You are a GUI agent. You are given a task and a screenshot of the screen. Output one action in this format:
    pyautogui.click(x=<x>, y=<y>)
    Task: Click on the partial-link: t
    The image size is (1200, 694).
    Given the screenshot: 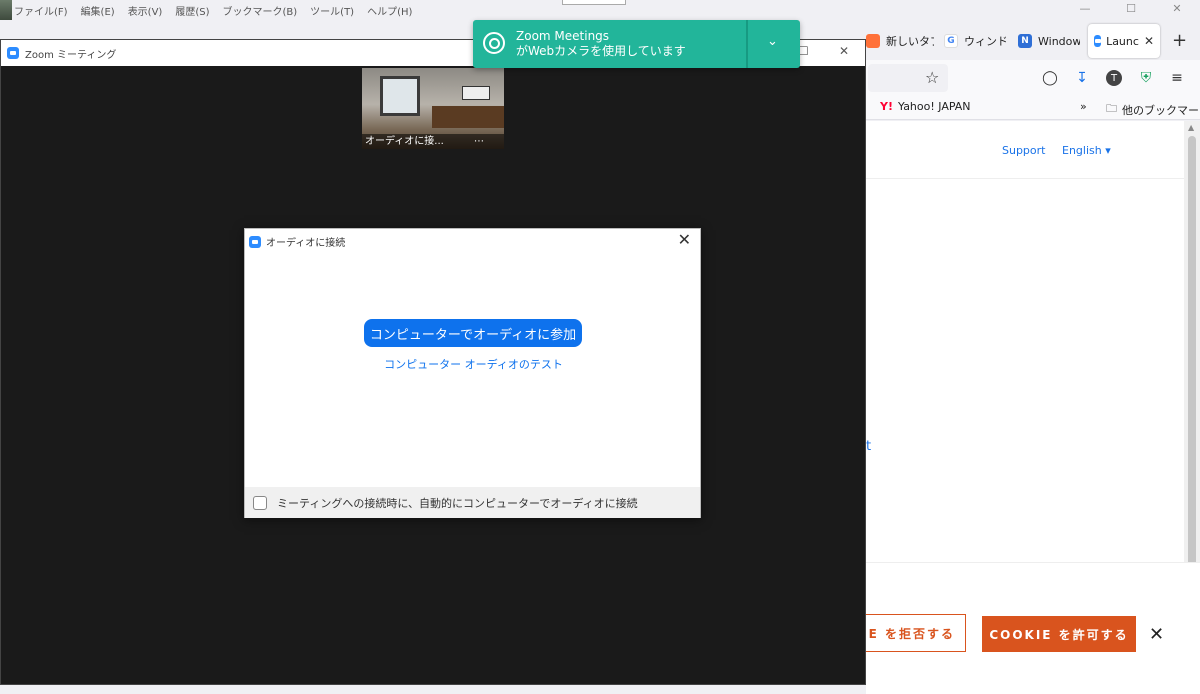 What is the action you would take?
    pyautogui.click(x=868, y=446)
    